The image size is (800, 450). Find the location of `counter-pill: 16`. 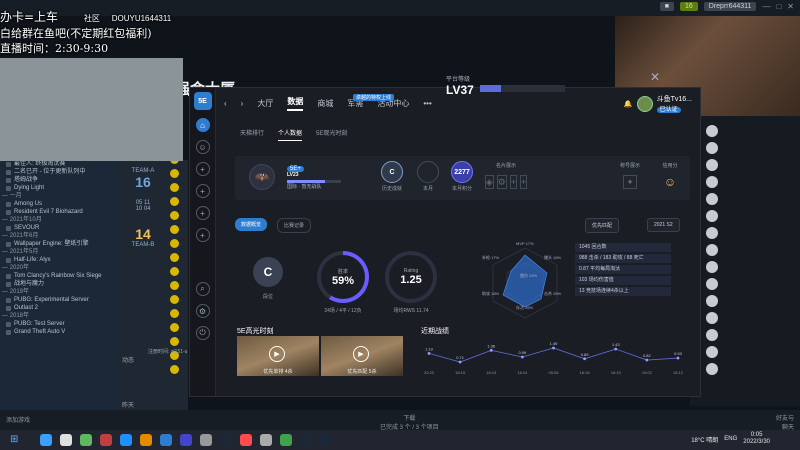

counter-pill: 16 is located at coordinates (688, 6).